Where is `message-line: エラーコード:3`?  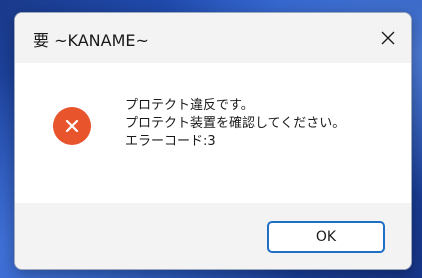 message-line: エラーコード:3 is located at coordinates (170, 141).